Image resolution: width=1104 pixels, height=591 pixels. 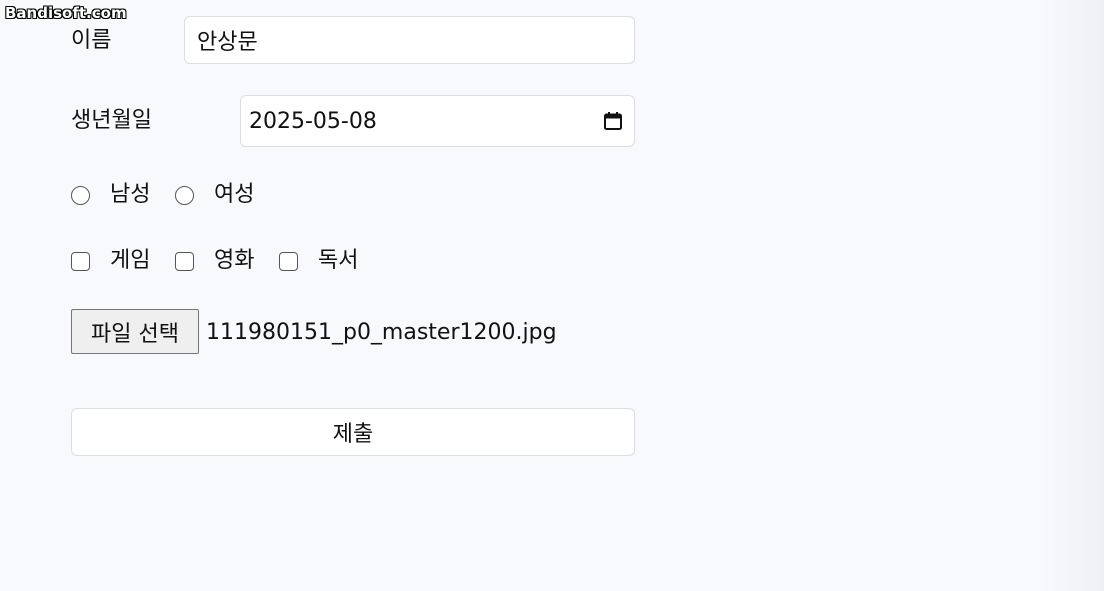 What do you see at coordinates (234, 260) in the screenshot?
I see `hobby-label-movie: 영화` at bounding box center [234, 260].